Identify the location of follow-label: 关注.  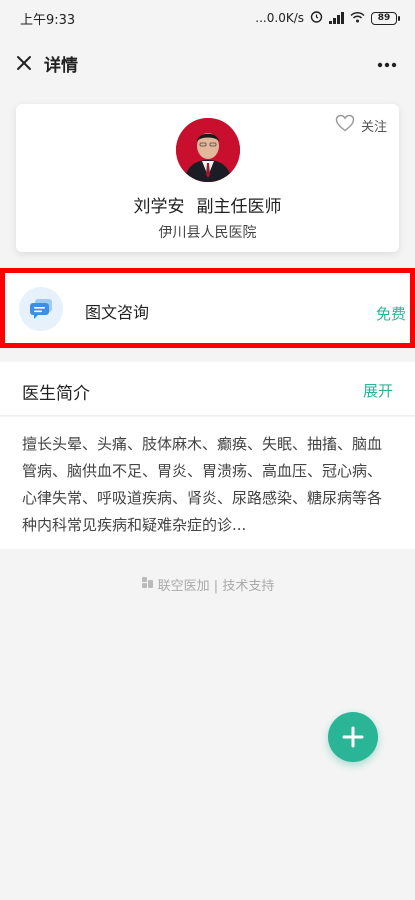
(373, 127).